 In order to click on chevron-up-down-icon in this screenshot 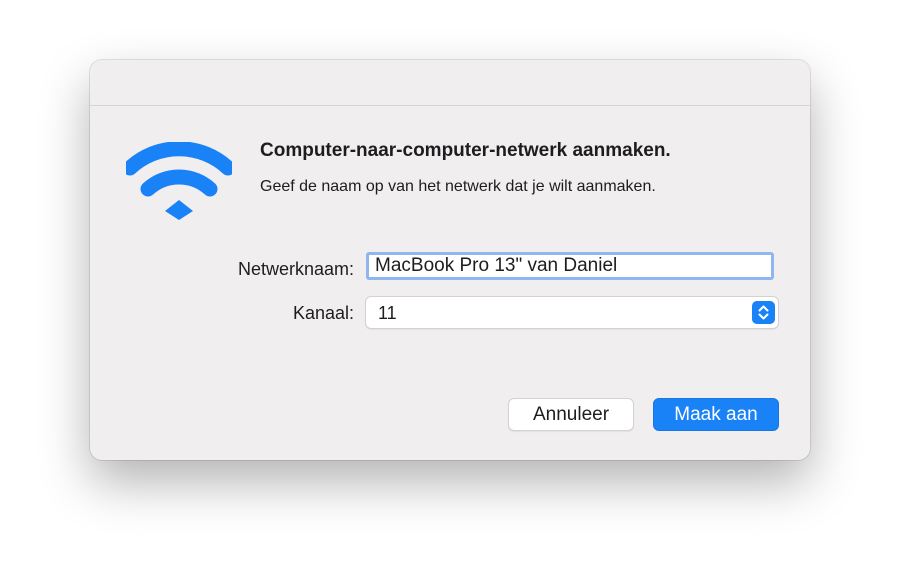, I will do `click(763, 312)`.